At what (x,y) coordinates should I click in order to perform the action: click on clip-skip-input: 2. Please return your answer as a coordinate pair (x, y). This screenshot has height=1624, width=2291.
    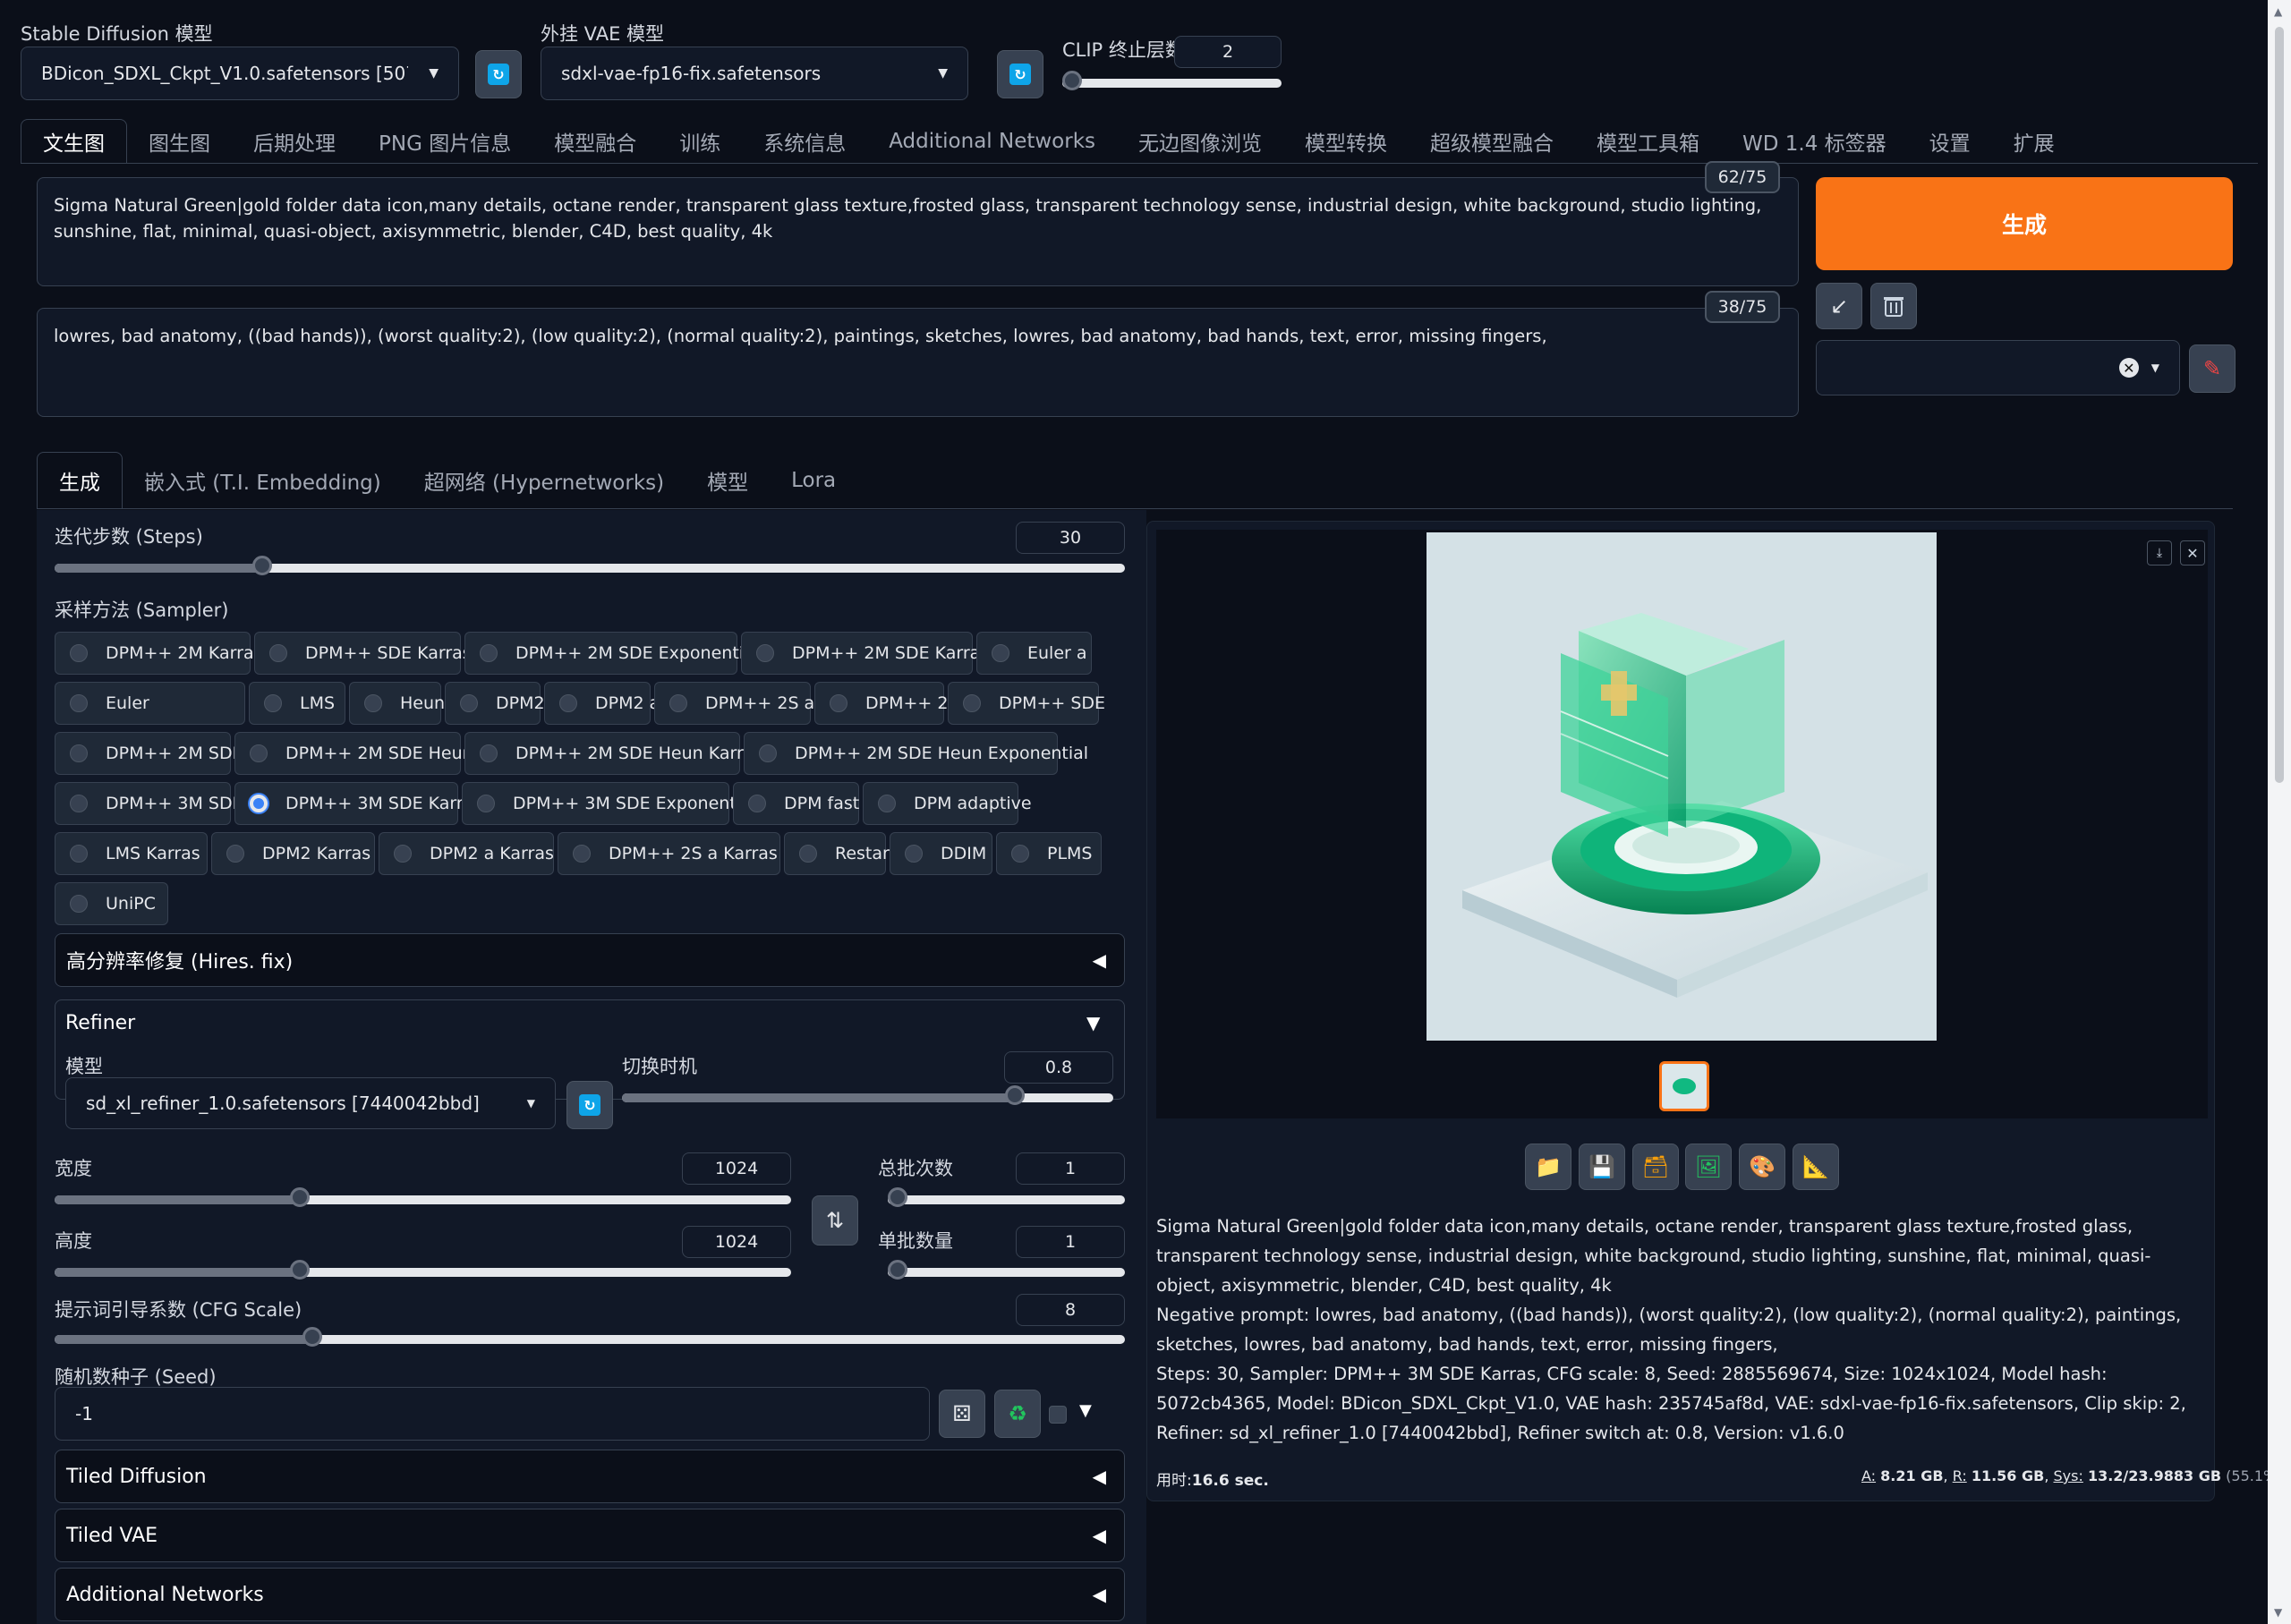
    Looking at the image, I should click on (1228, 52).